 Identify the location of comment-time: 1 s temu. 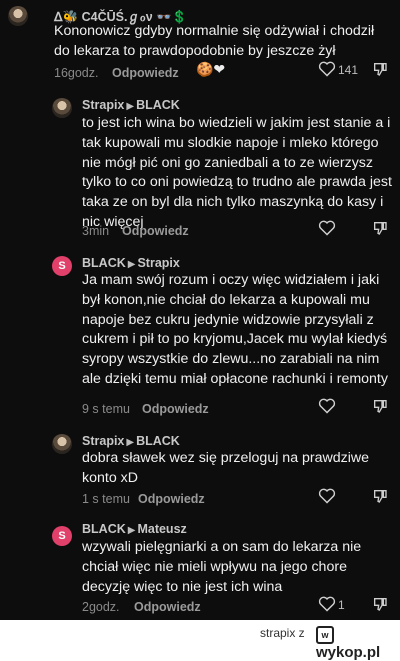
(106, 499).